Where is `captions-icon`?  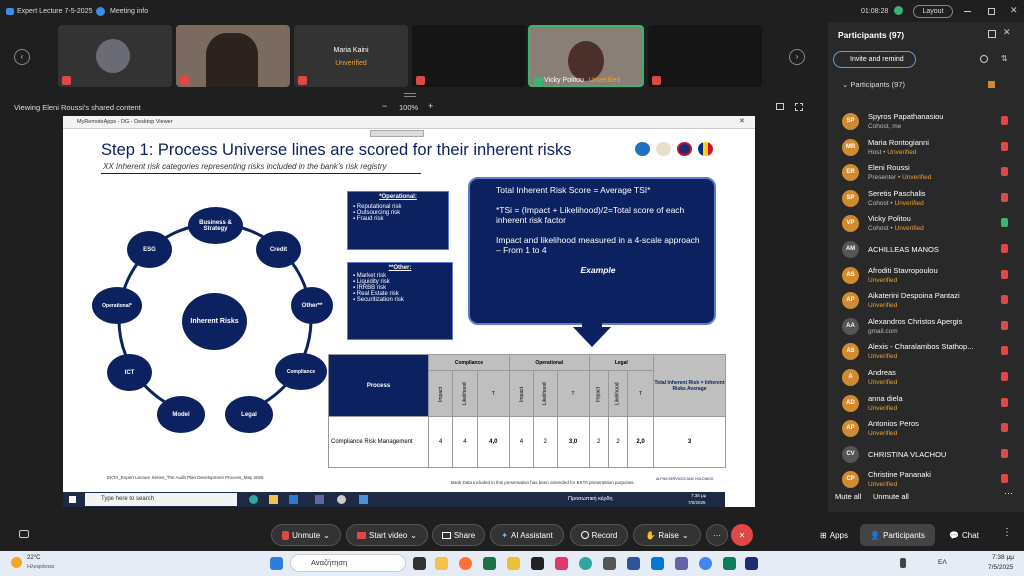 captions-icon is located at coordinates (24, 534).